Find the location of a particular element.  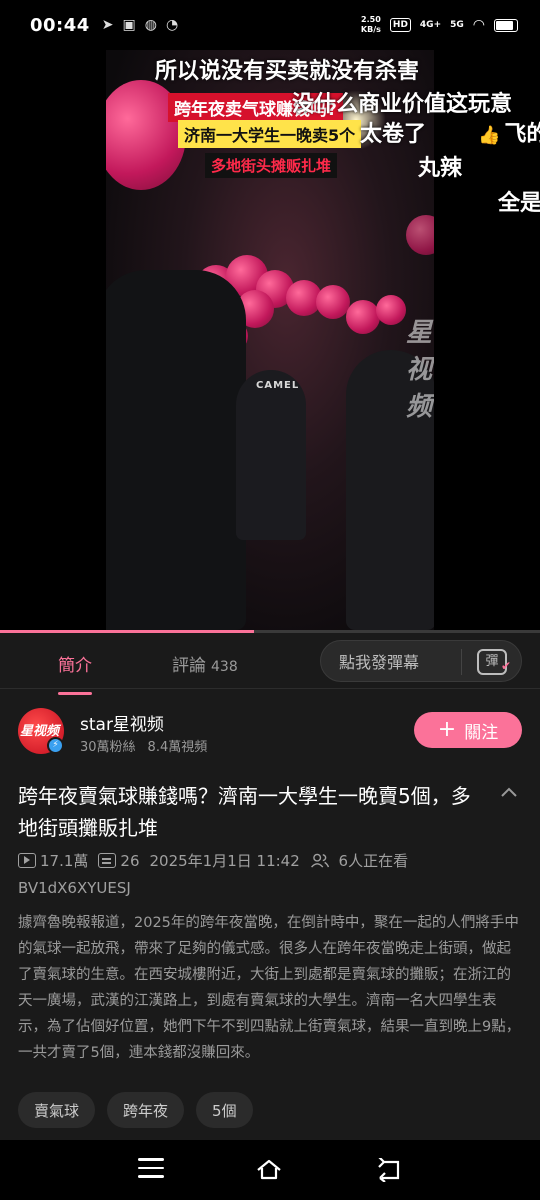

tab-comments: 評論 438 is located at coordinates (205, 663).